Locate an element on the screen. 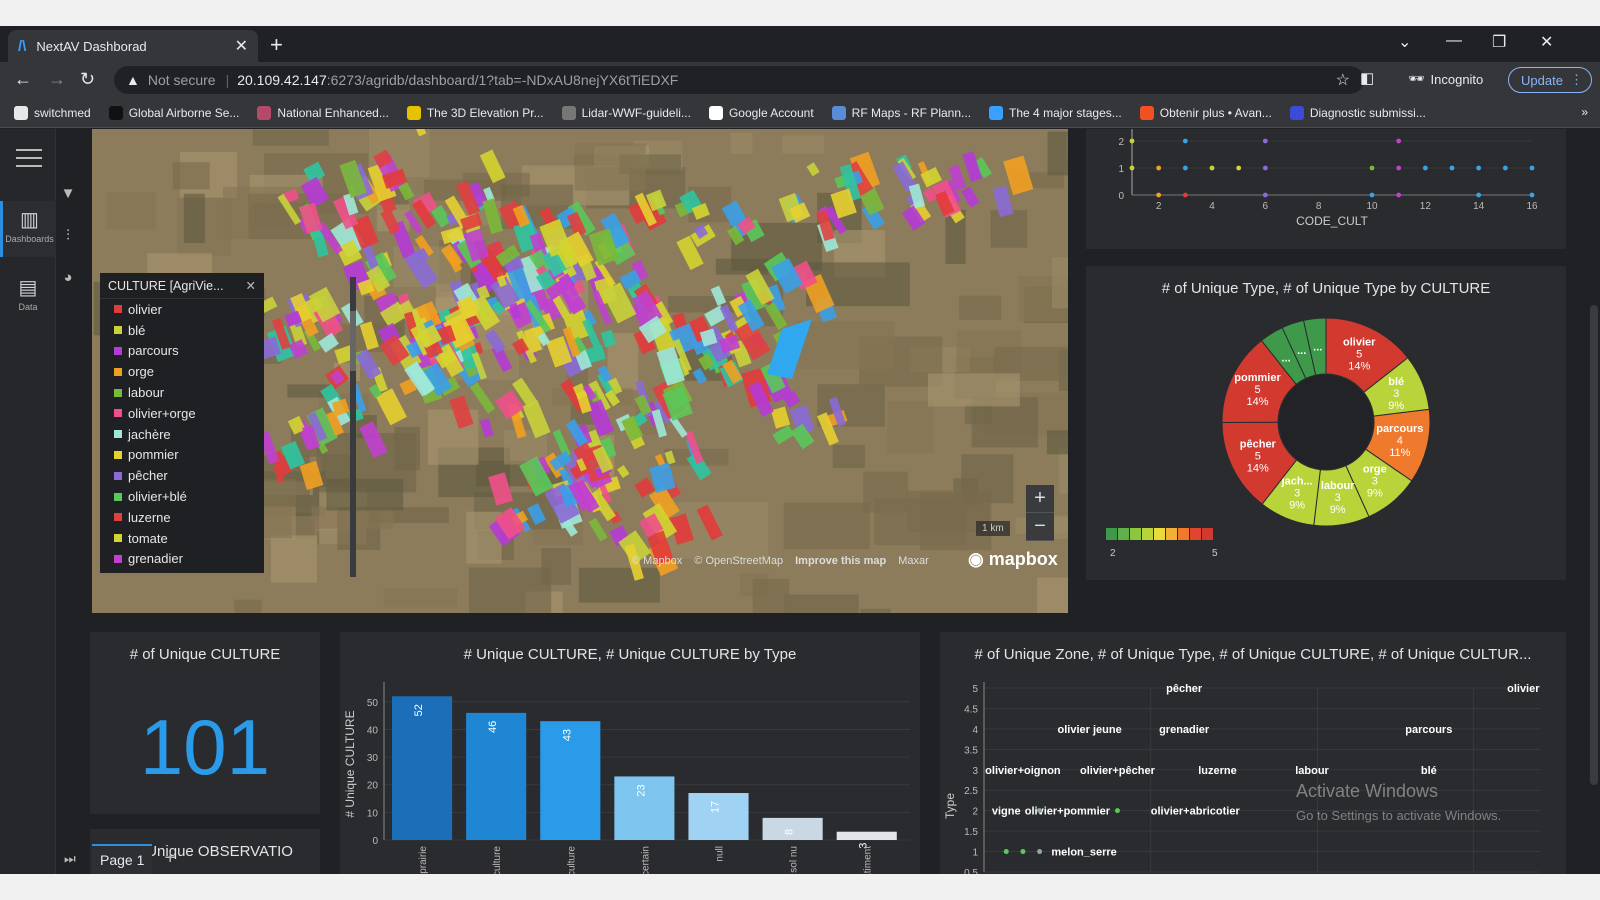 Image resolution: width=1600 pixels, height=900 pixels. scatter-label: olivier+pêcher is located at coordinates (1118, 771).